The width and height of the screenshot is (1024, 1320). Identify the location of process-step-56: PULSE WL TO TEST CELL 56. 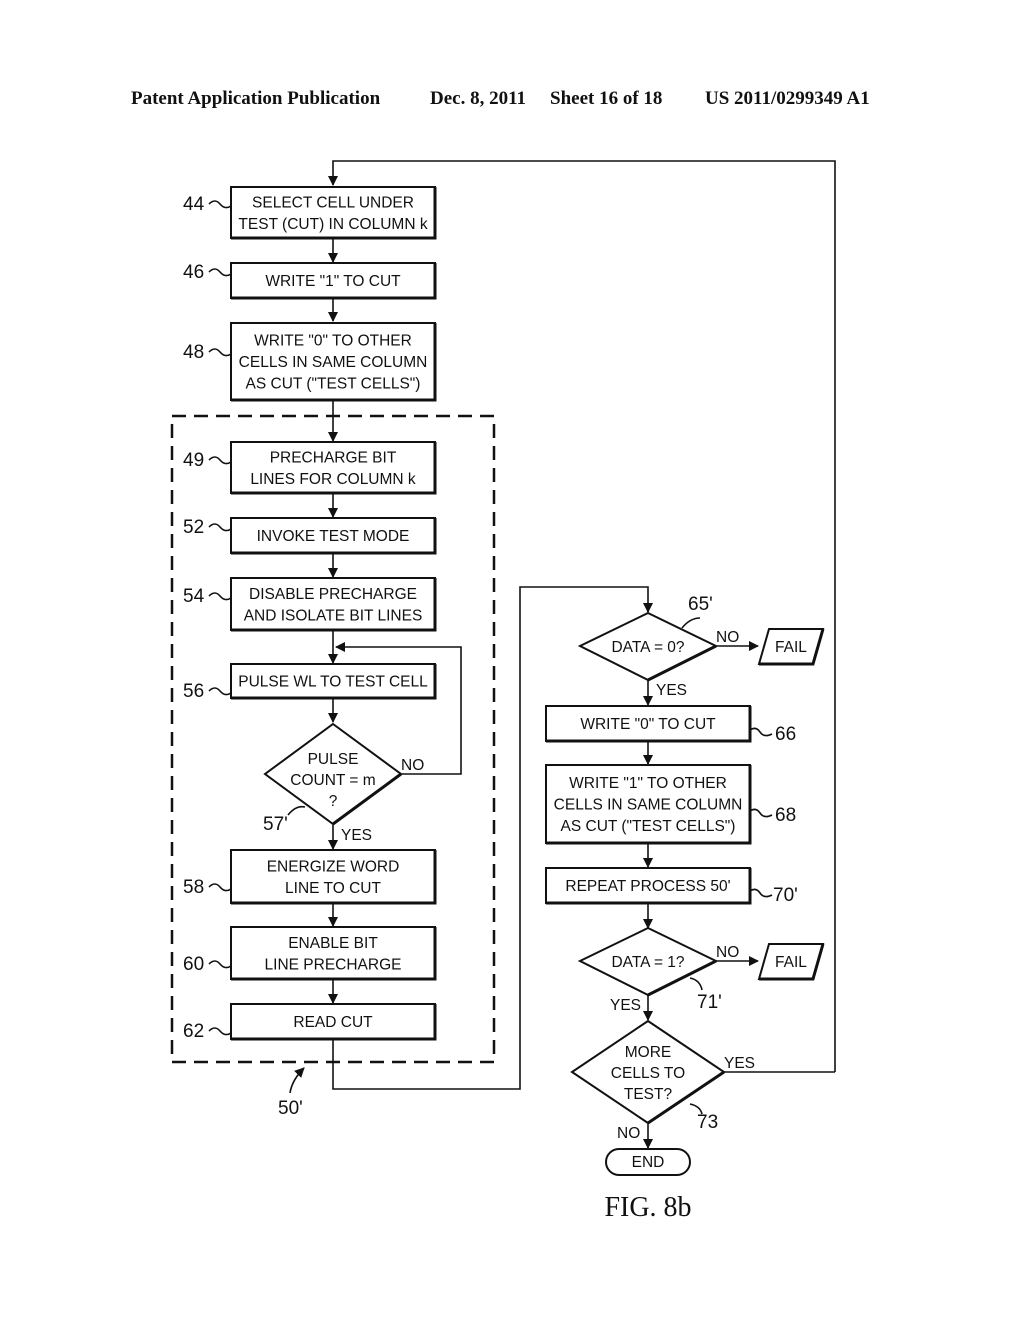
(310, 682).